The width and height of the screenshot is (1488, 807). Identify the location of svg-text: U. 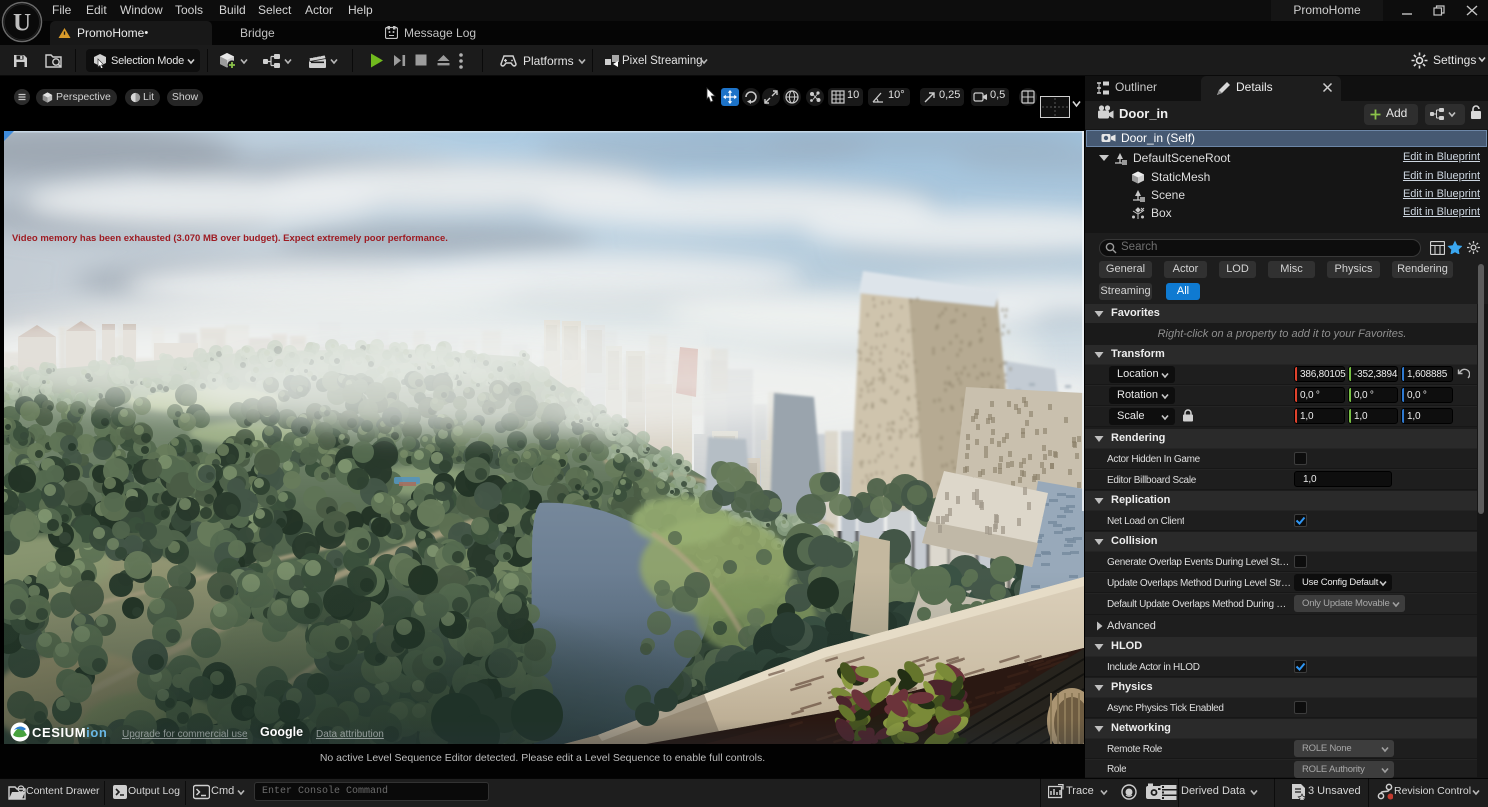
(22, 23).